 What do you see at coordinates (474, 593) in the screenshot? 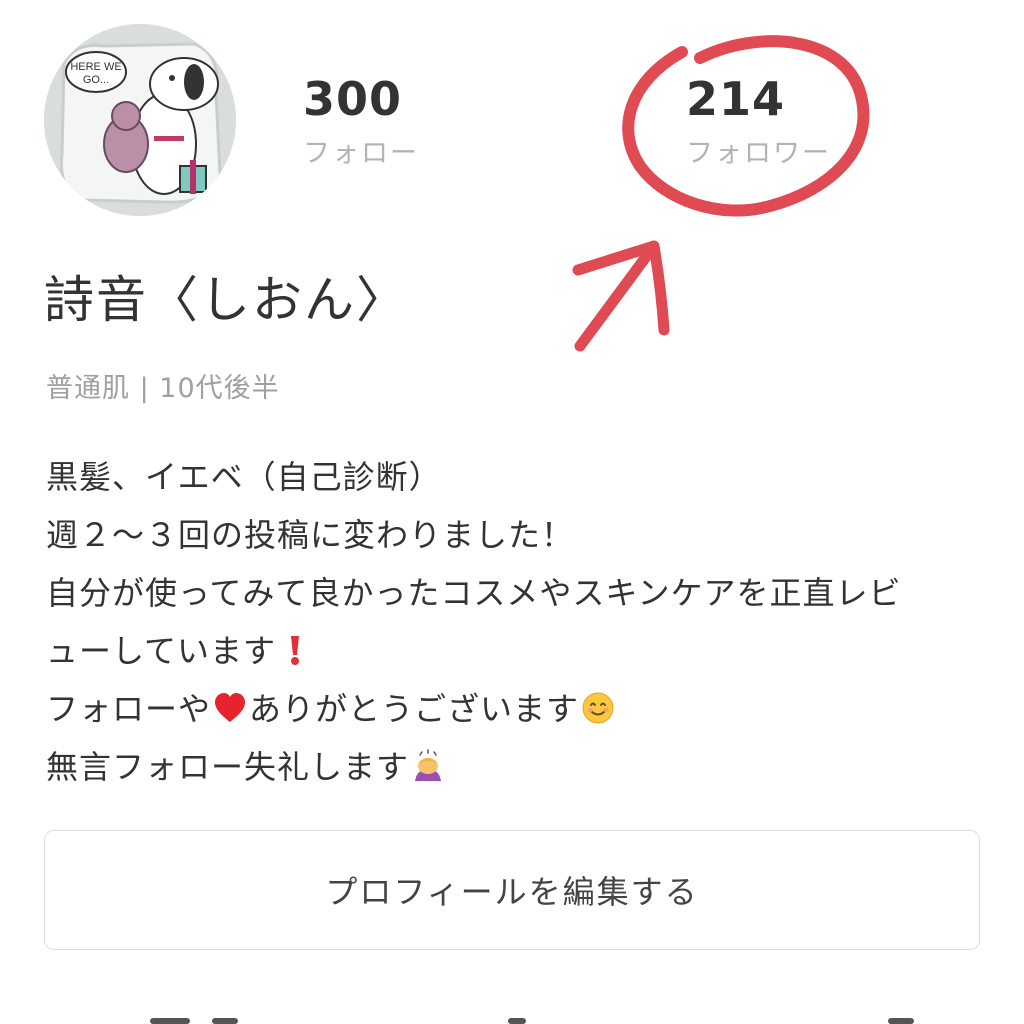
I see `bio-text: 自分が使ってみて良かったコスメやスキンケアを正直レビ` at bounding box center [474, 593].